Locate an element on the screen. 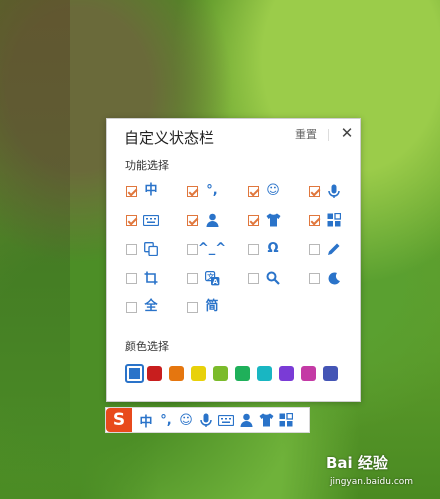 The width and height of the screenshot is (440, 499). emoji-icon: ☺ is located at coordinates (273, 190).